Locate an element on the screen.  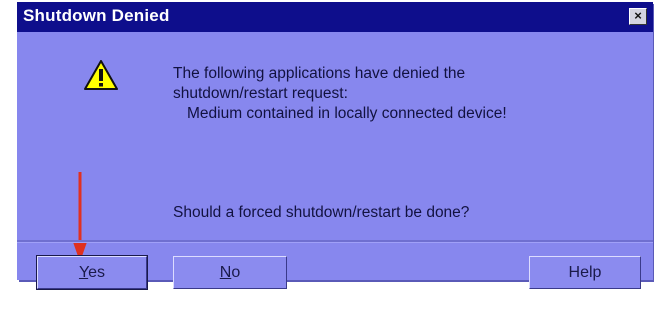
button-separator is located at coordinates (335, 241).